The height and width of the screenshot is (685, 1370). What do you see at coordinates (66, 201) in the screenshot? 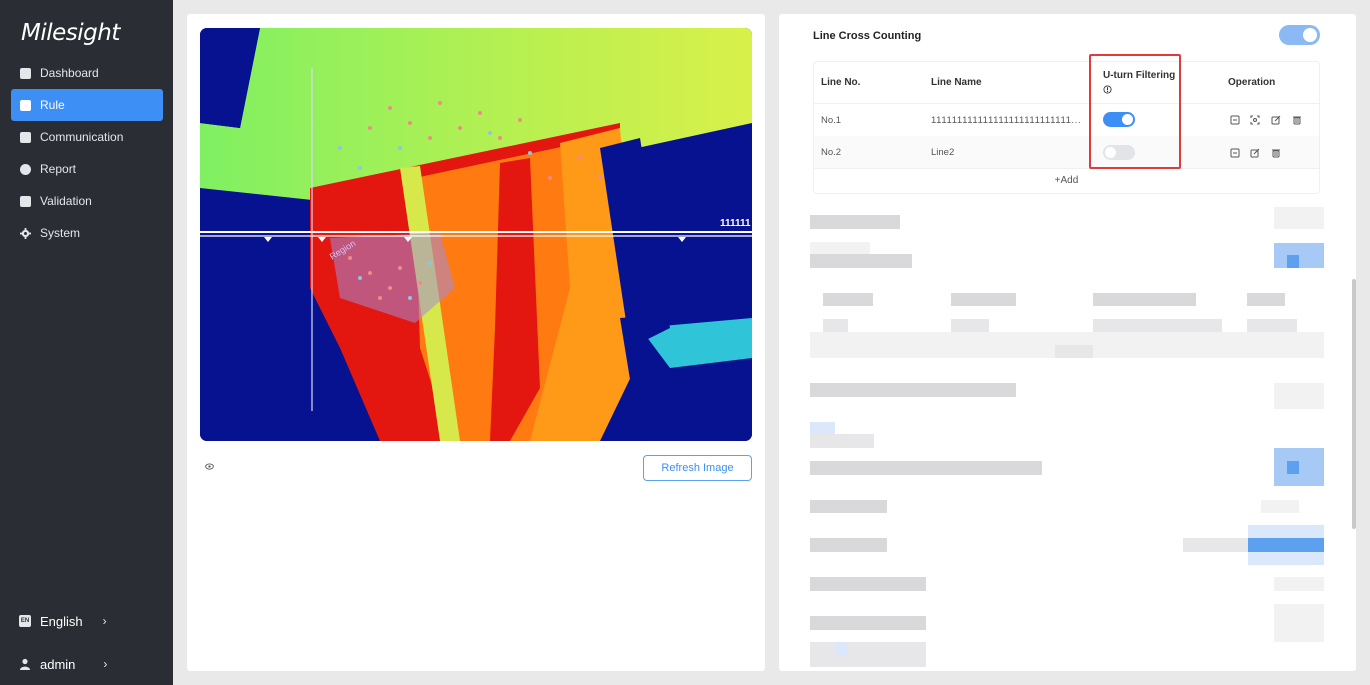
I see `sidebar-item-label: Validation` at bounding box center [66, 201].